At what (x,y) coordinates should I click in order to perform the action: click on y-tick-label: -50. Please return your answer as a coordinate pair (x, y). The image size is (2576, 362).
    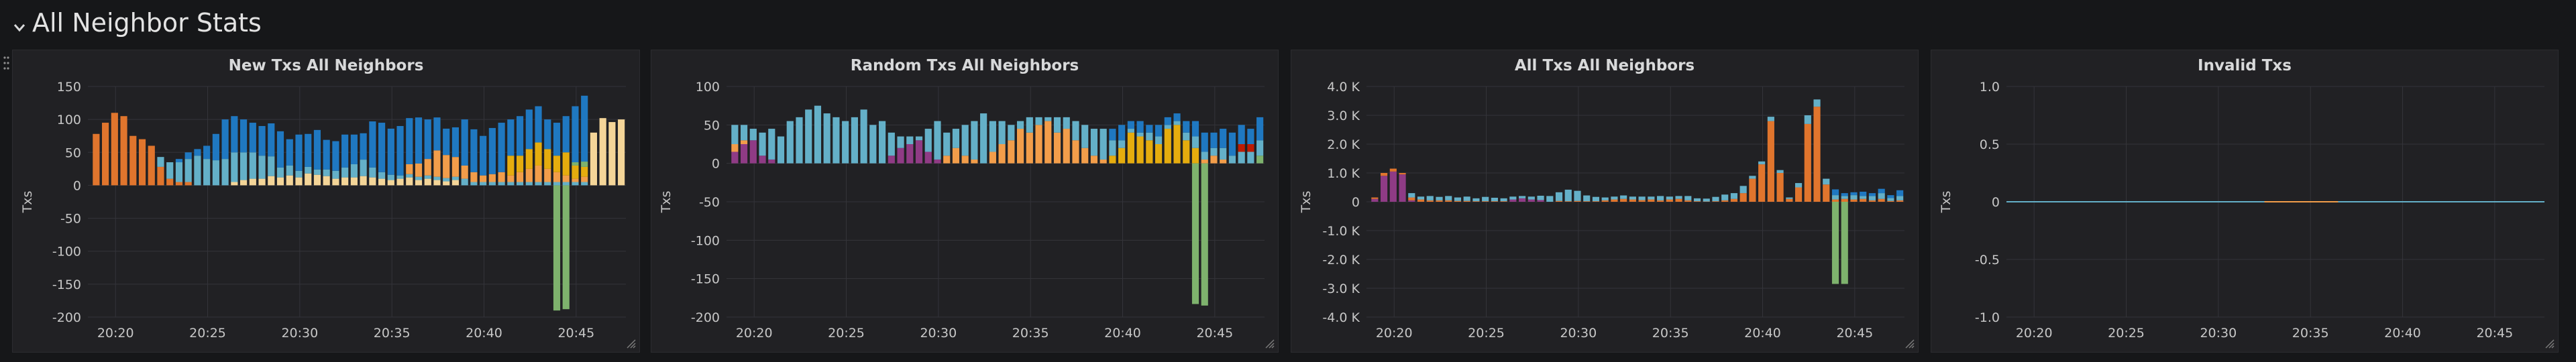
    Looking at the image, I should click on (709, 202).